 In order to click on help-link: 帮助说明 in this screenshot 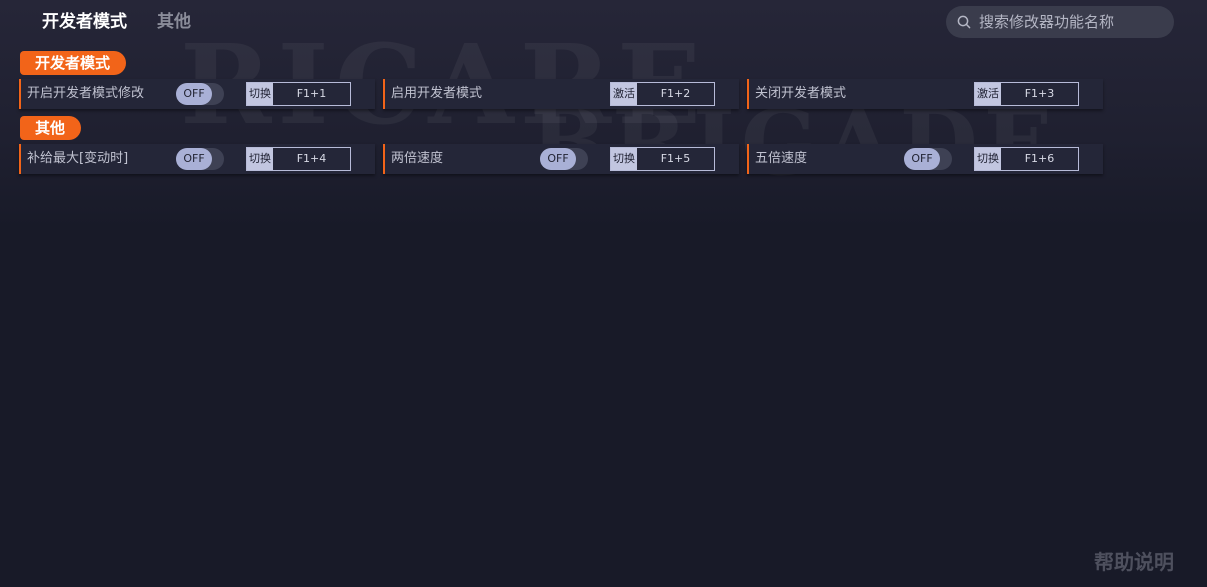, I will do `click(1134, 560)`.